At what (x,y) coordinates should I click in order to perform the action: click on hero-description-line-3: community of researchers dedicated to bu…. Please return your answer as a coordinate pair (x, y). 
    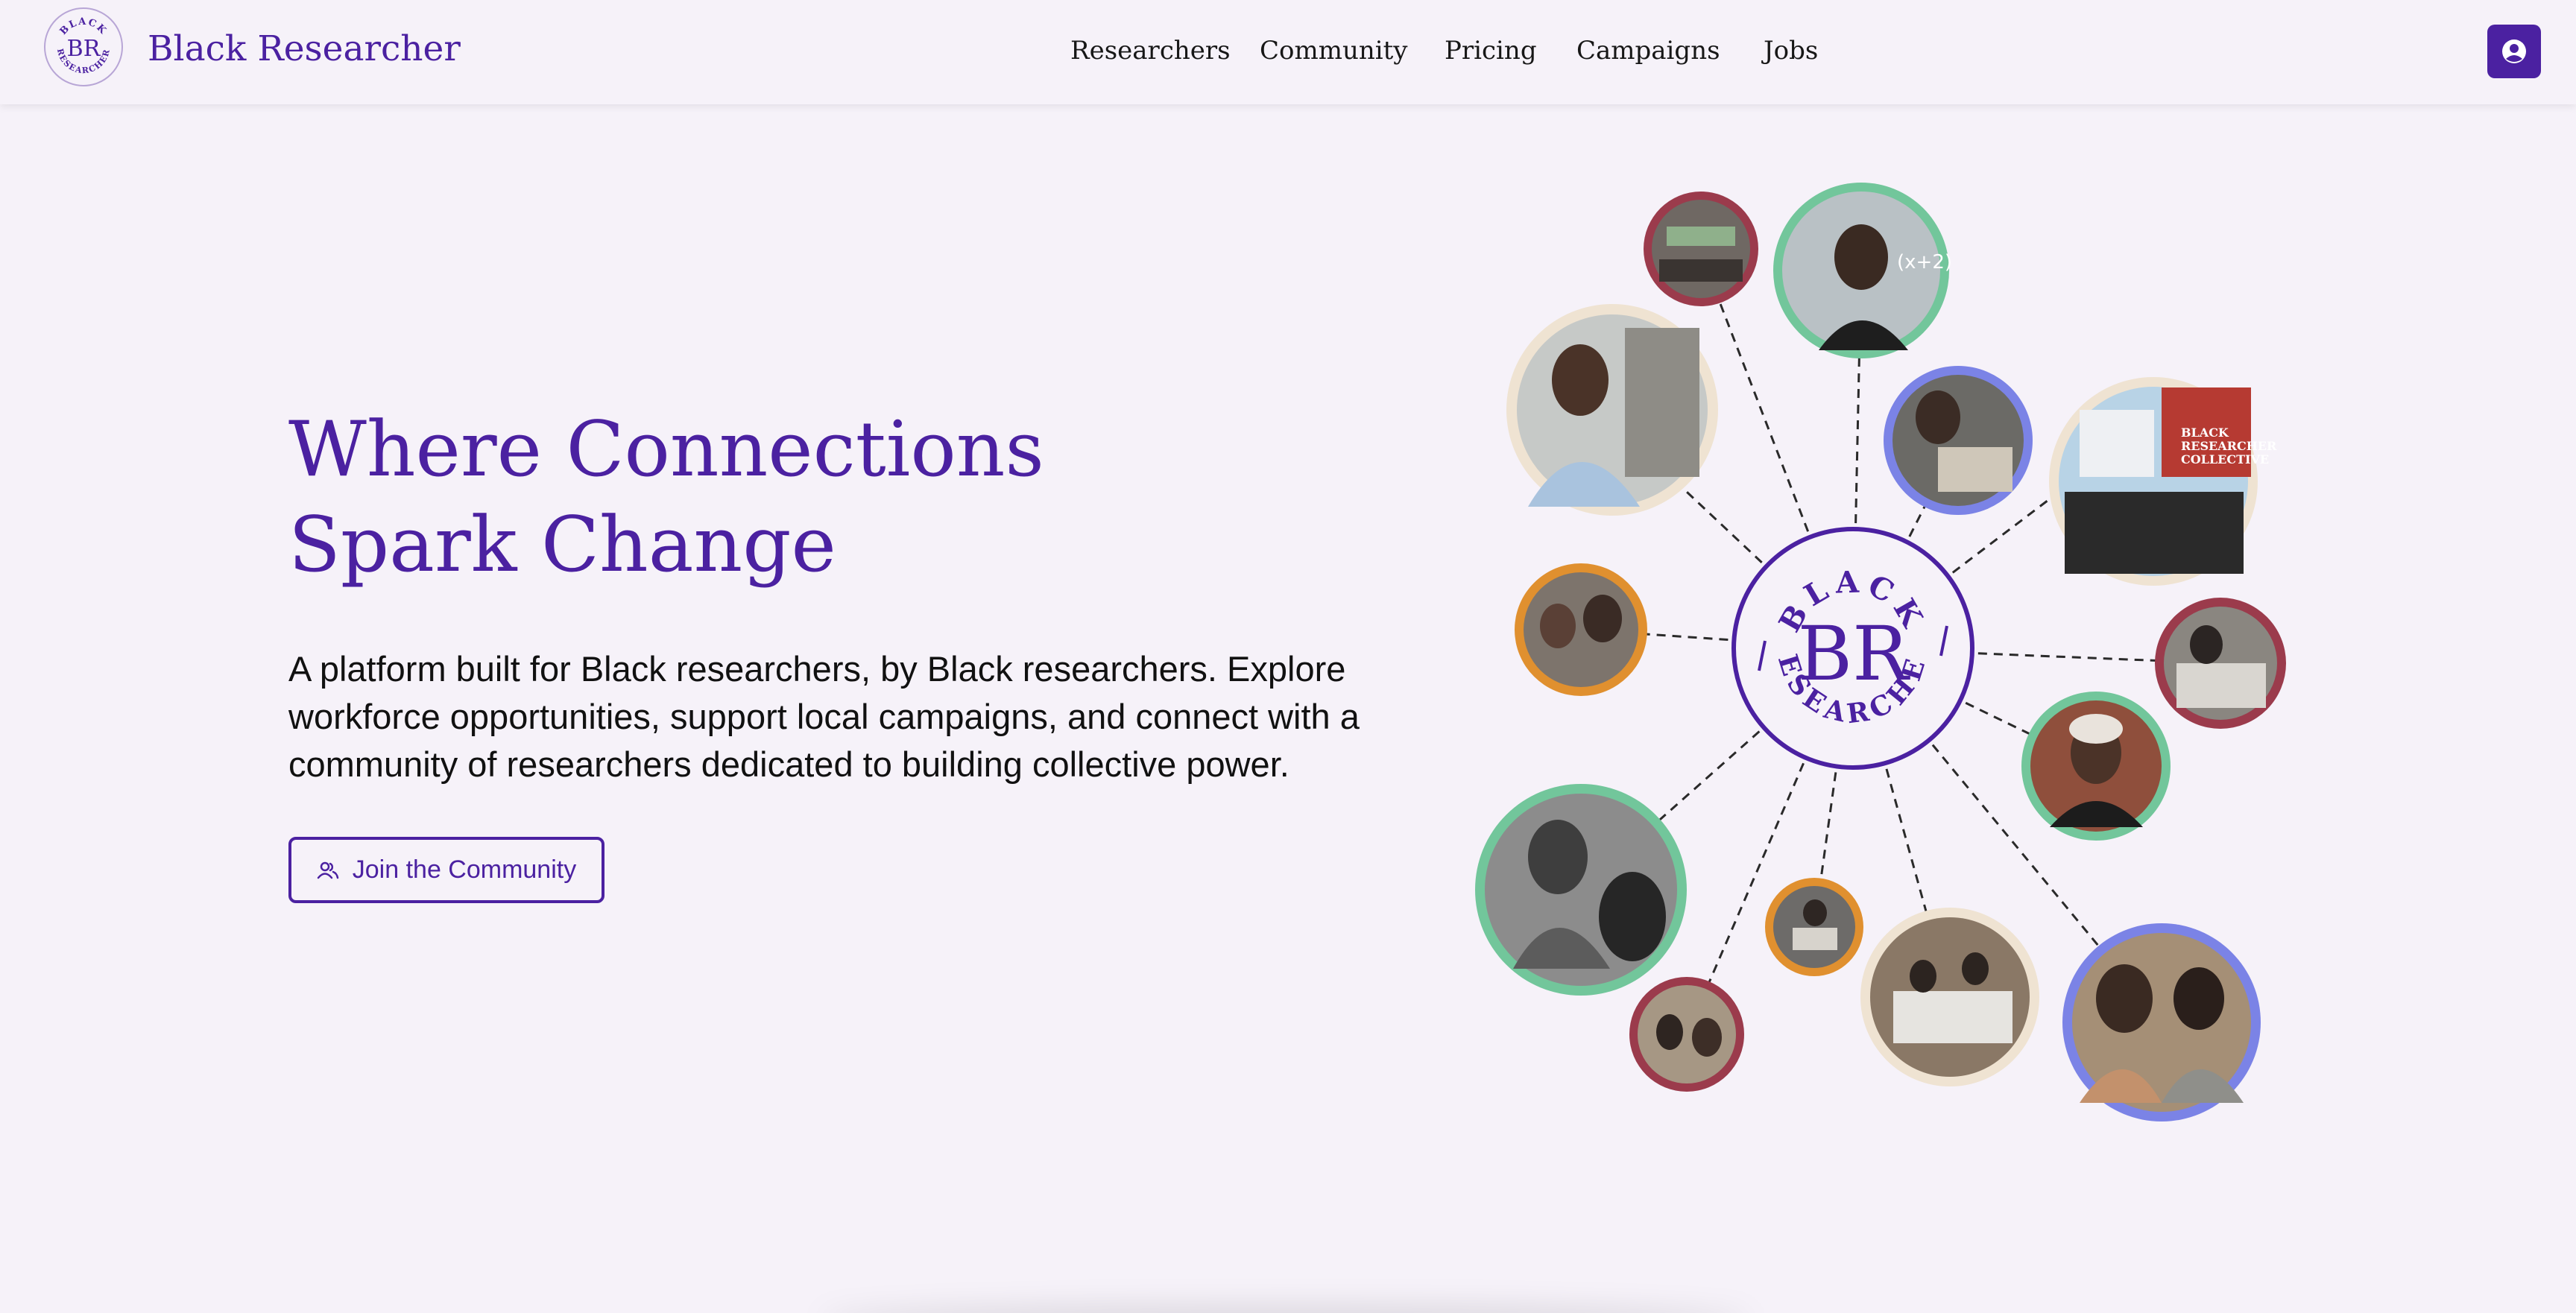
    Looking at the image, I should click on (788, 764).